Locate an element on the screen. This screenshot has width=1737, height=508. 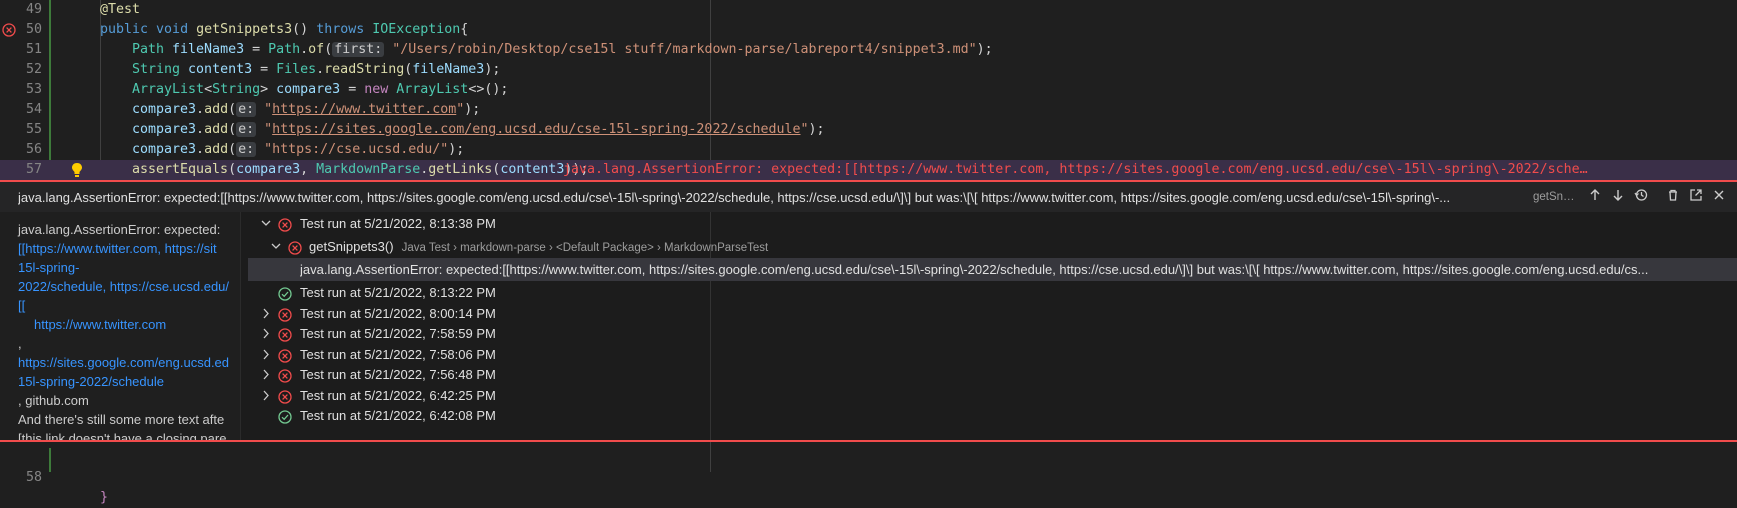
code-line: 49 @Test is located at coordinates (868, 10).